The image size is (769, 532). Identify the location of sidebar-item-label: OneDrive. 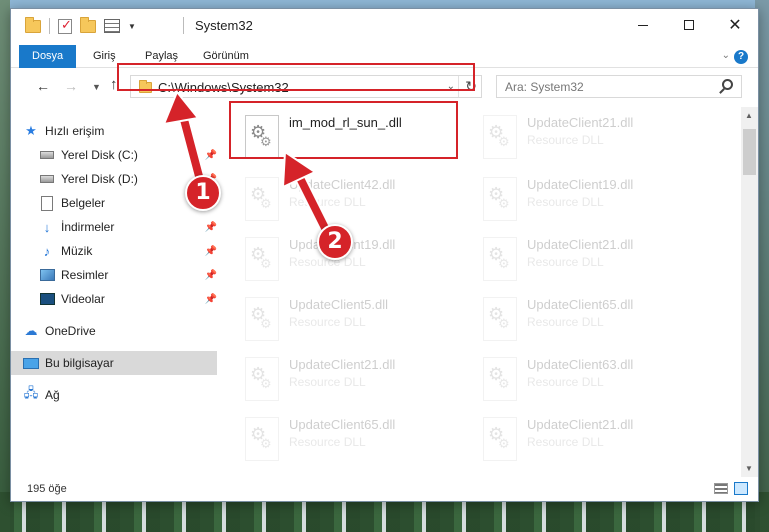
(70, 331).